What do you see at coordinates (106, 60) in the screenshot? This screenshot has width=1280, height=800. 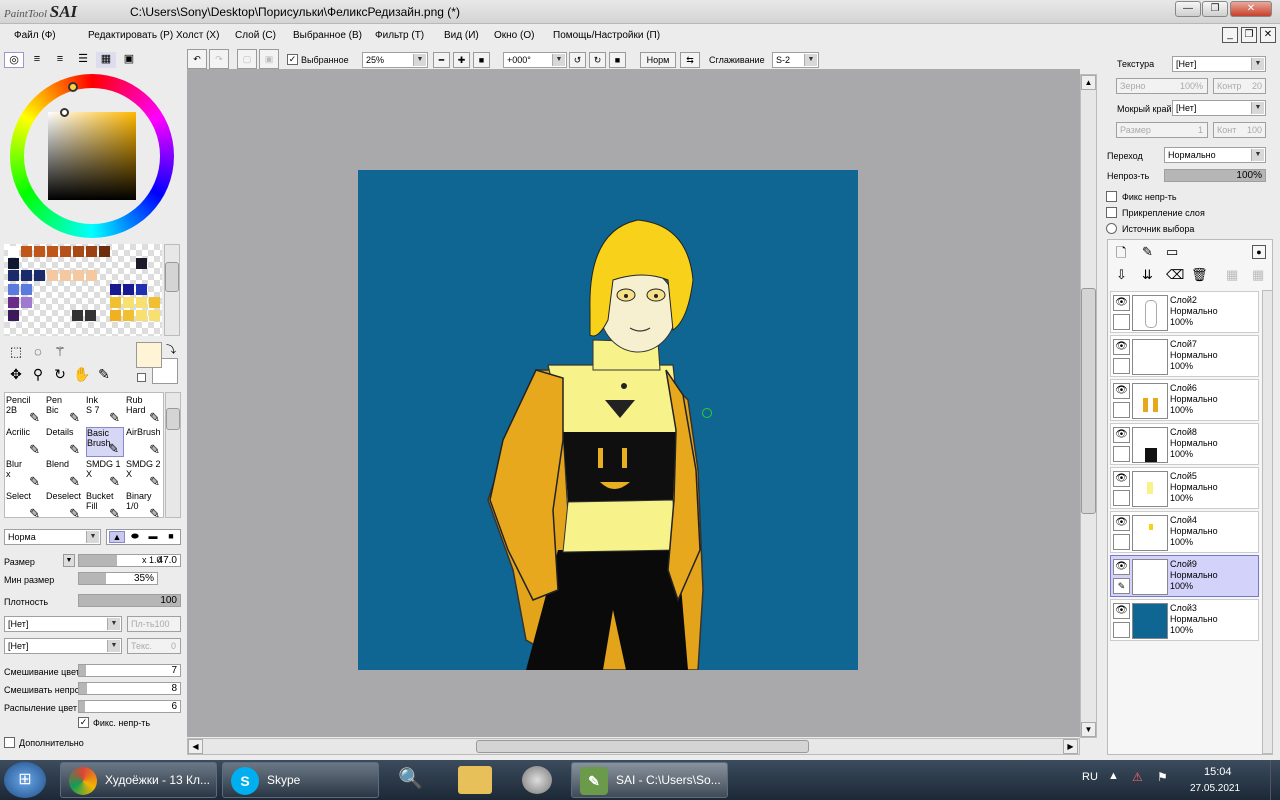 I see `swatches-tab-icon: ▦` at bounding box center [106, 60].